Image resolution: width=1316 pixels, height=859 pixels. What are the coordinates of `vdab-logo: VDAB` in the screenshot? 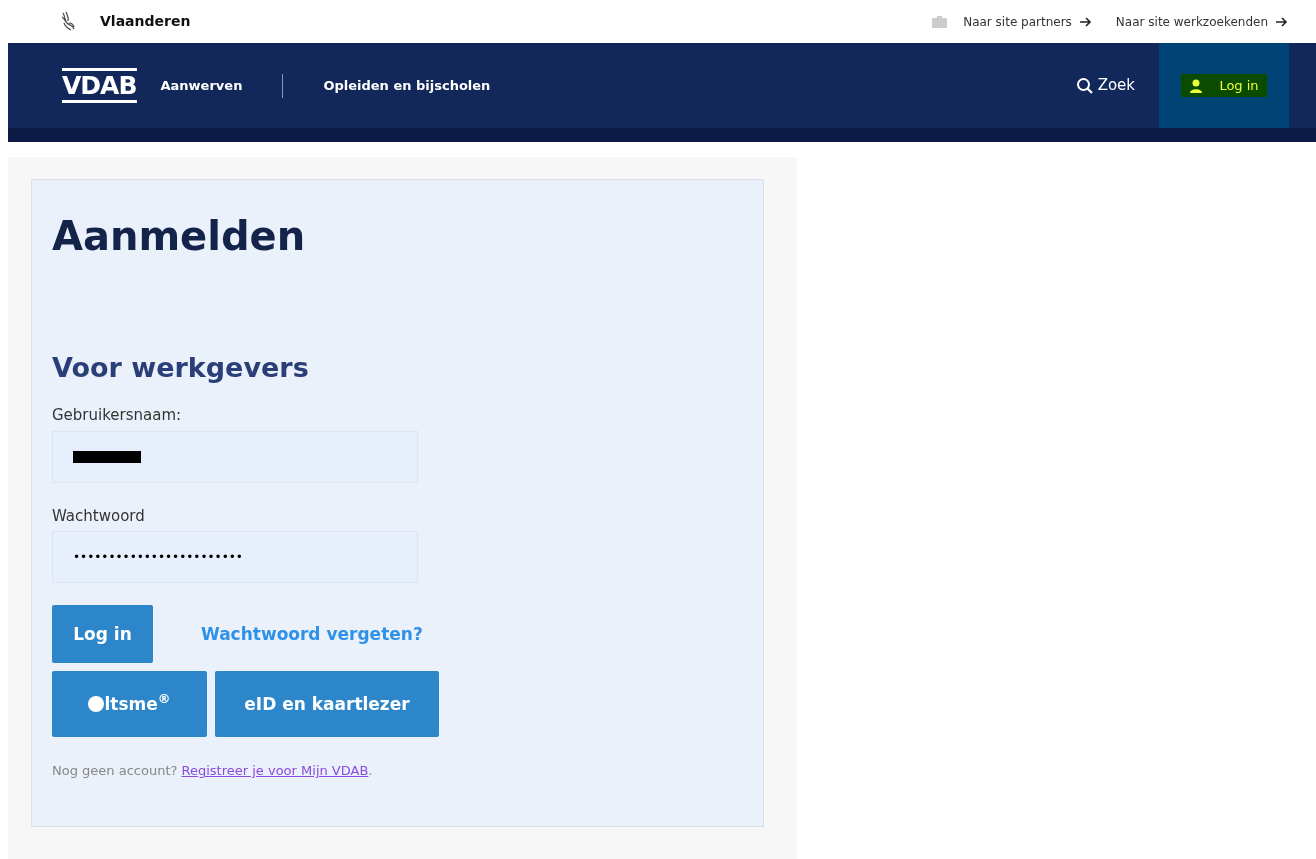 It's located at (99, 85).